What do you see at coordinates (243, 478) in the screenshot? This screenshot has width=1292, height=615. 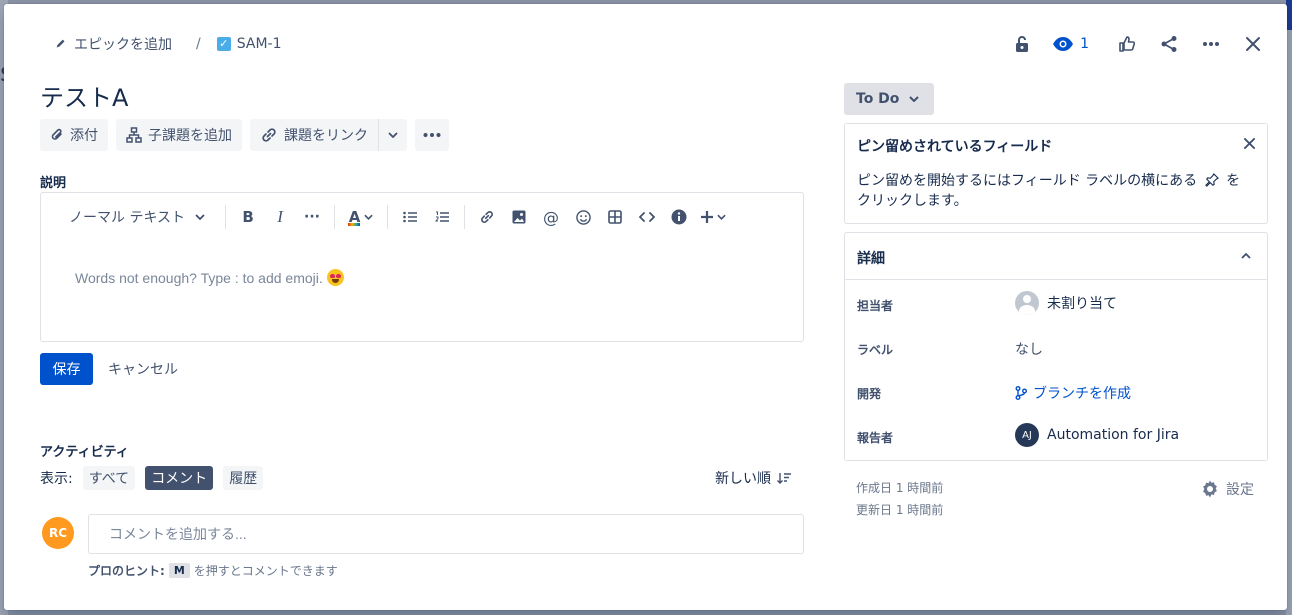 I see `filter-history: 履歴` at bounding box center [243, 478].